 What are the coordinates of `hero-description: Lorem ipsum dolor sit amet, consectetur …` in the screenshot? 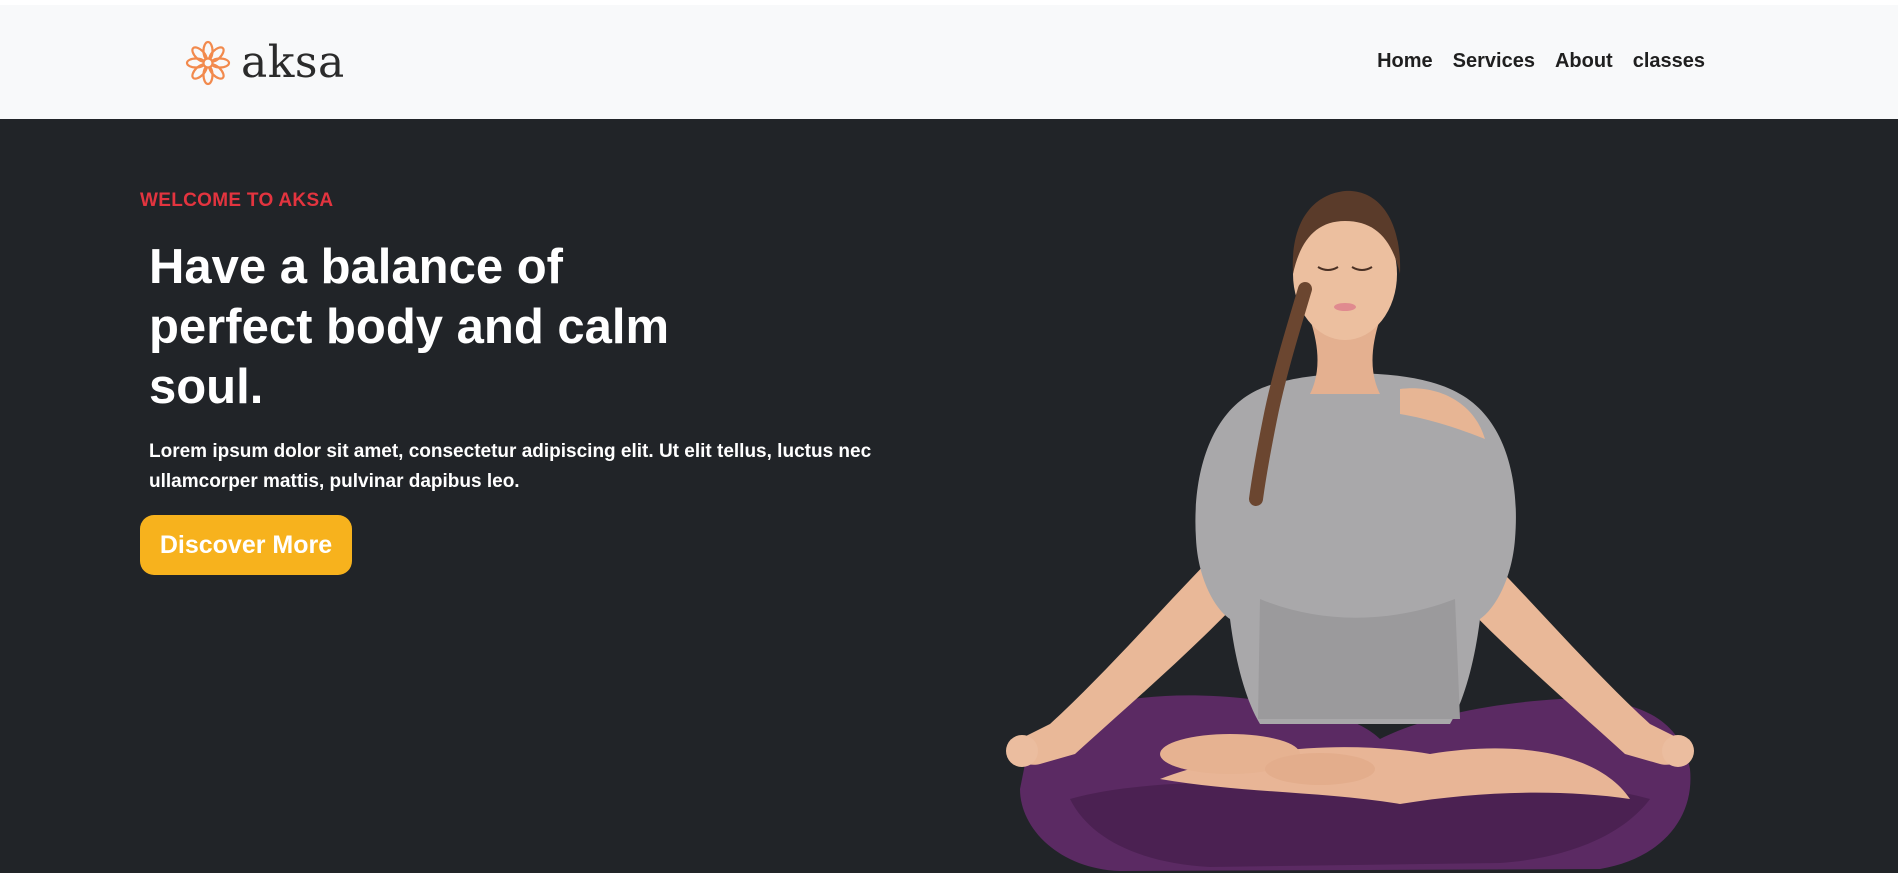 It's located at (539, 467).